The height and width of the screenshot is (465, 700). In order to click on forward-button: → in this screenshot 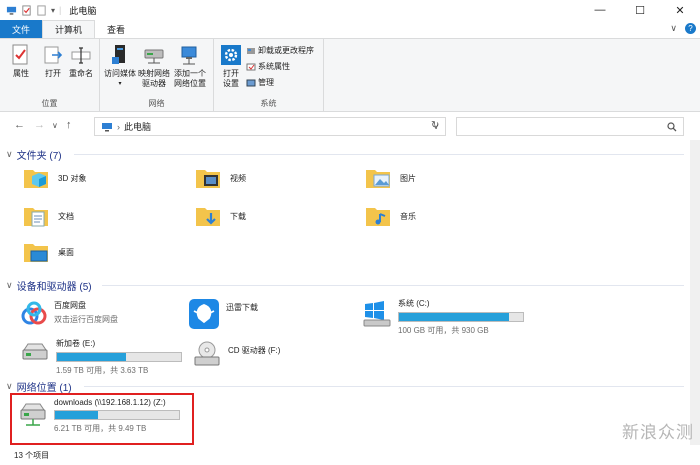, I will do `click(39, 125)`.